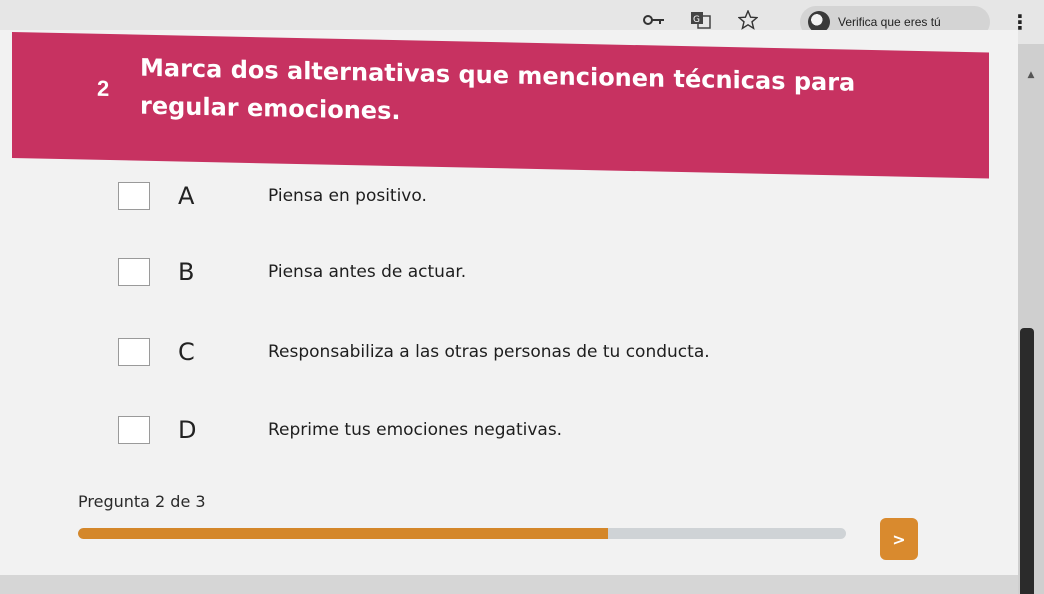  What do you see at coordinates (1027, 461) in the screenshot?
I see `scrollbar-thumb` at bounding box center [1027, 461].